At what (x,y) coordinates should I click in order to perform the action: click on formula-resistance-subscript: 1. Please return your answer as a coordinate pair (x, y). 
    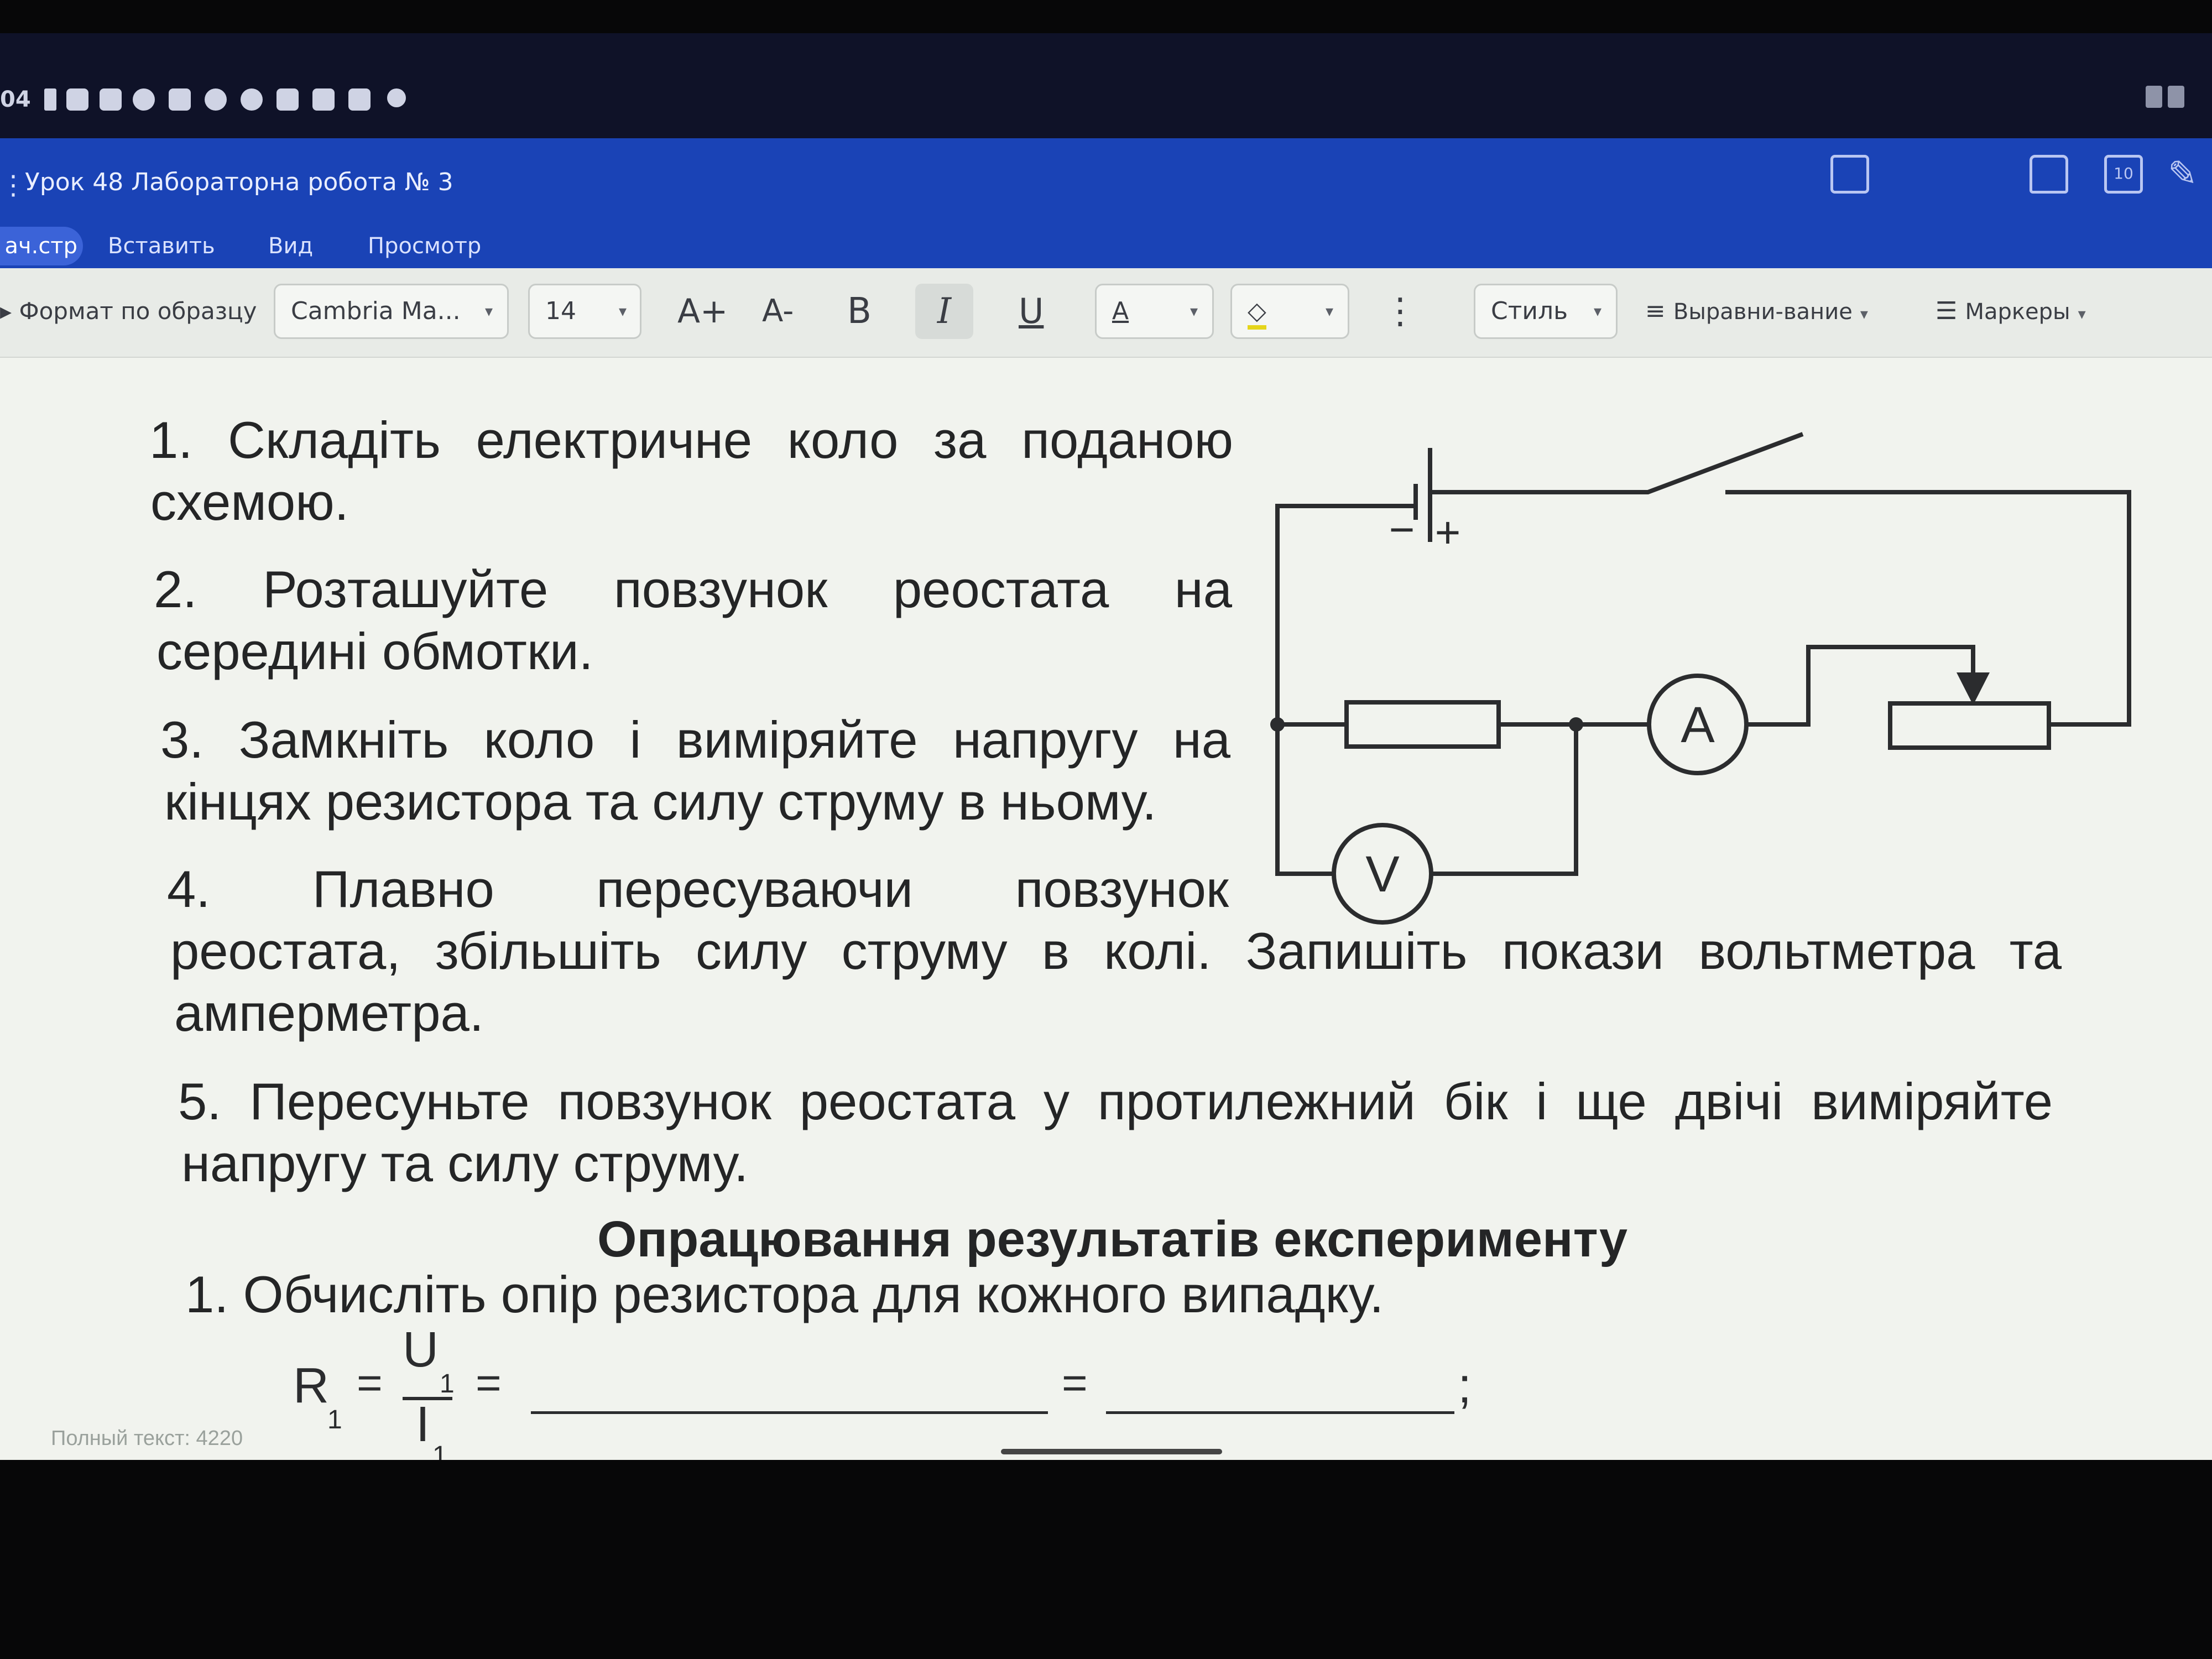
    Looking at the image, I should click on (334, 1420).